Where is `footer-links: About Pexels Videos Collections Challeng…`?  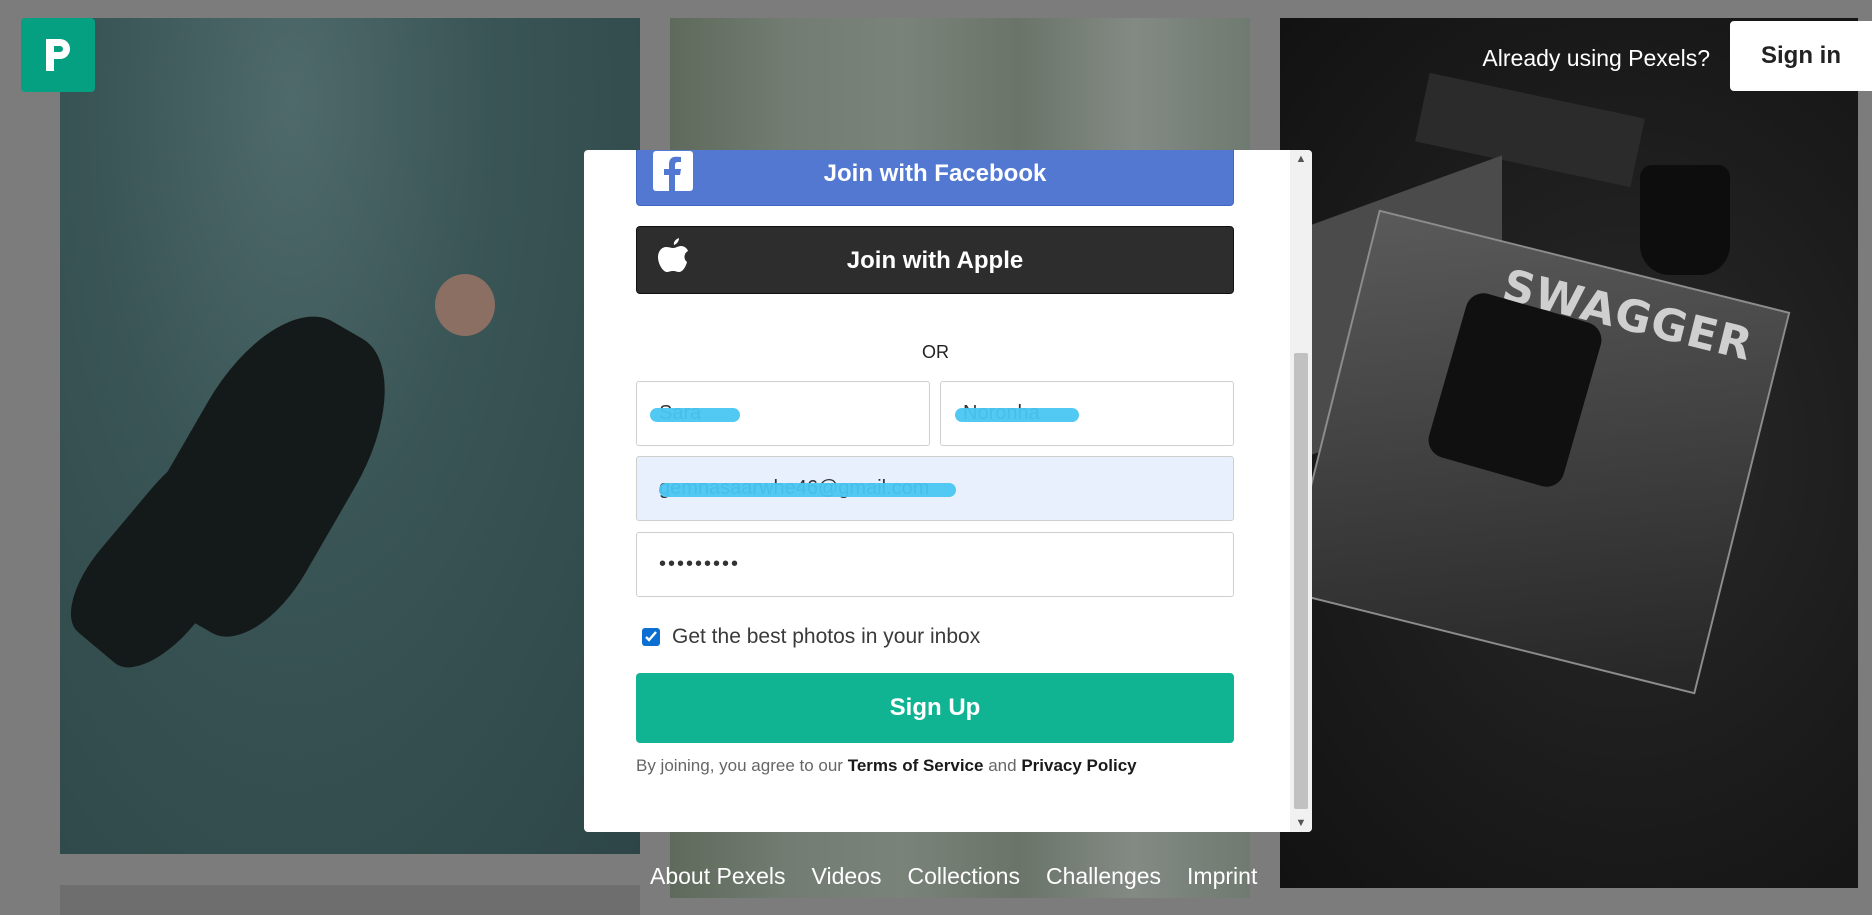 footer-links: About Pexels Videos Collections Challeng… is located at coordinates (953, 876).